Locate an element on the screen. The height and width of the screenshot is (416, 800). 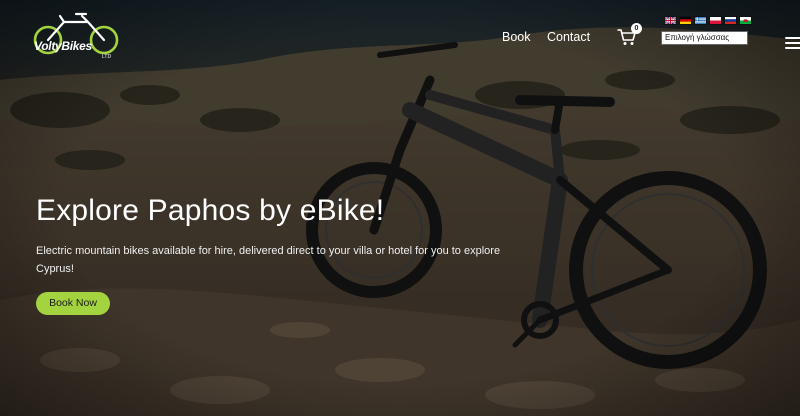
cart-count-badge: 0 is located at coordinates (636, 28).